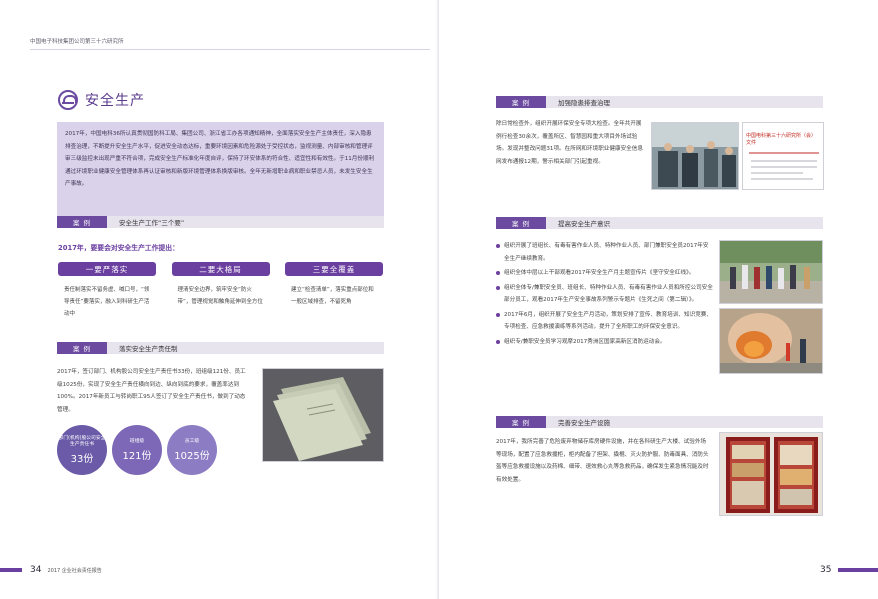 This screenshot has height=599, width=878. Describe the element at coordinates (118, 248) in the screenshot. I see `sub-heading: 2017年，要要会对安全生产工作提出：` at that location.